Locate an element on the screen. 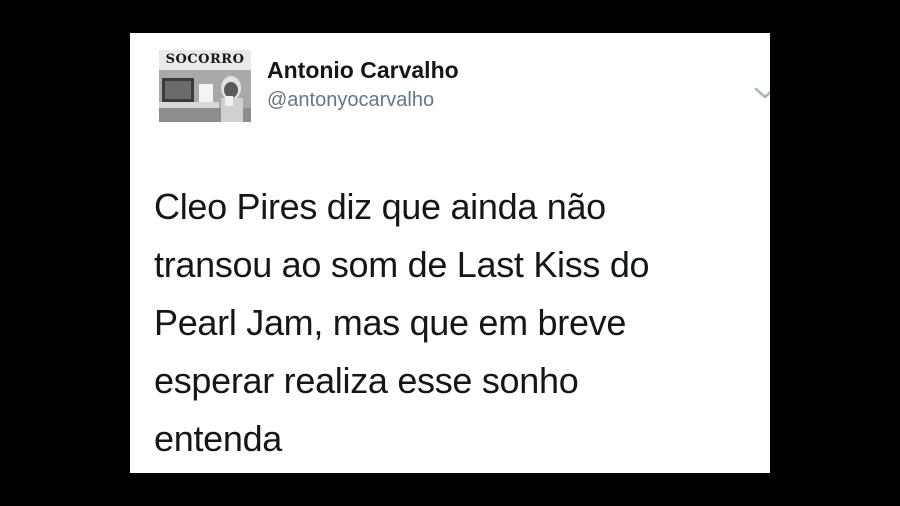  user-handle: @antonyocarvalho is located at coordinates (363, 100).